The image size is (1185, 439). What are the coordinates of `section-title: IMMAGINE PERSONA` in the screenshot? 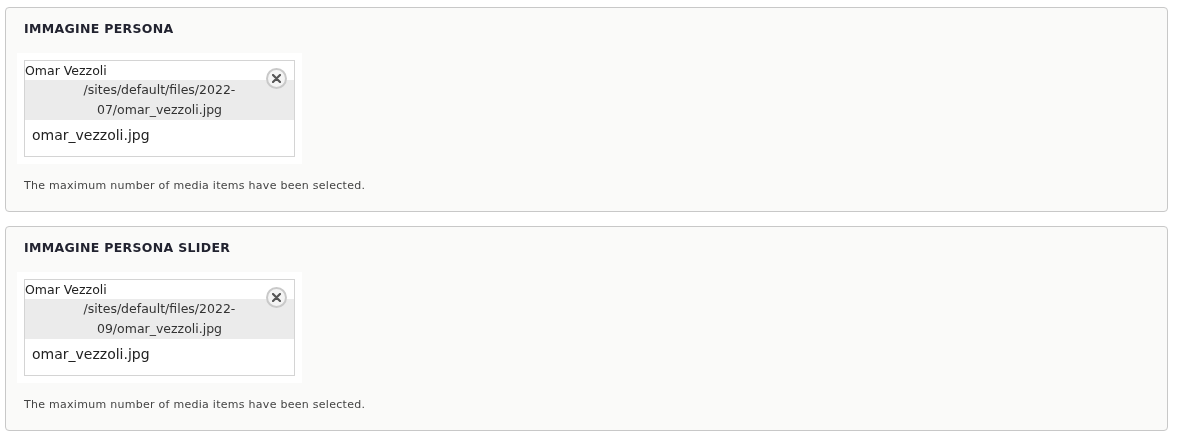 It's located at (99, 29).